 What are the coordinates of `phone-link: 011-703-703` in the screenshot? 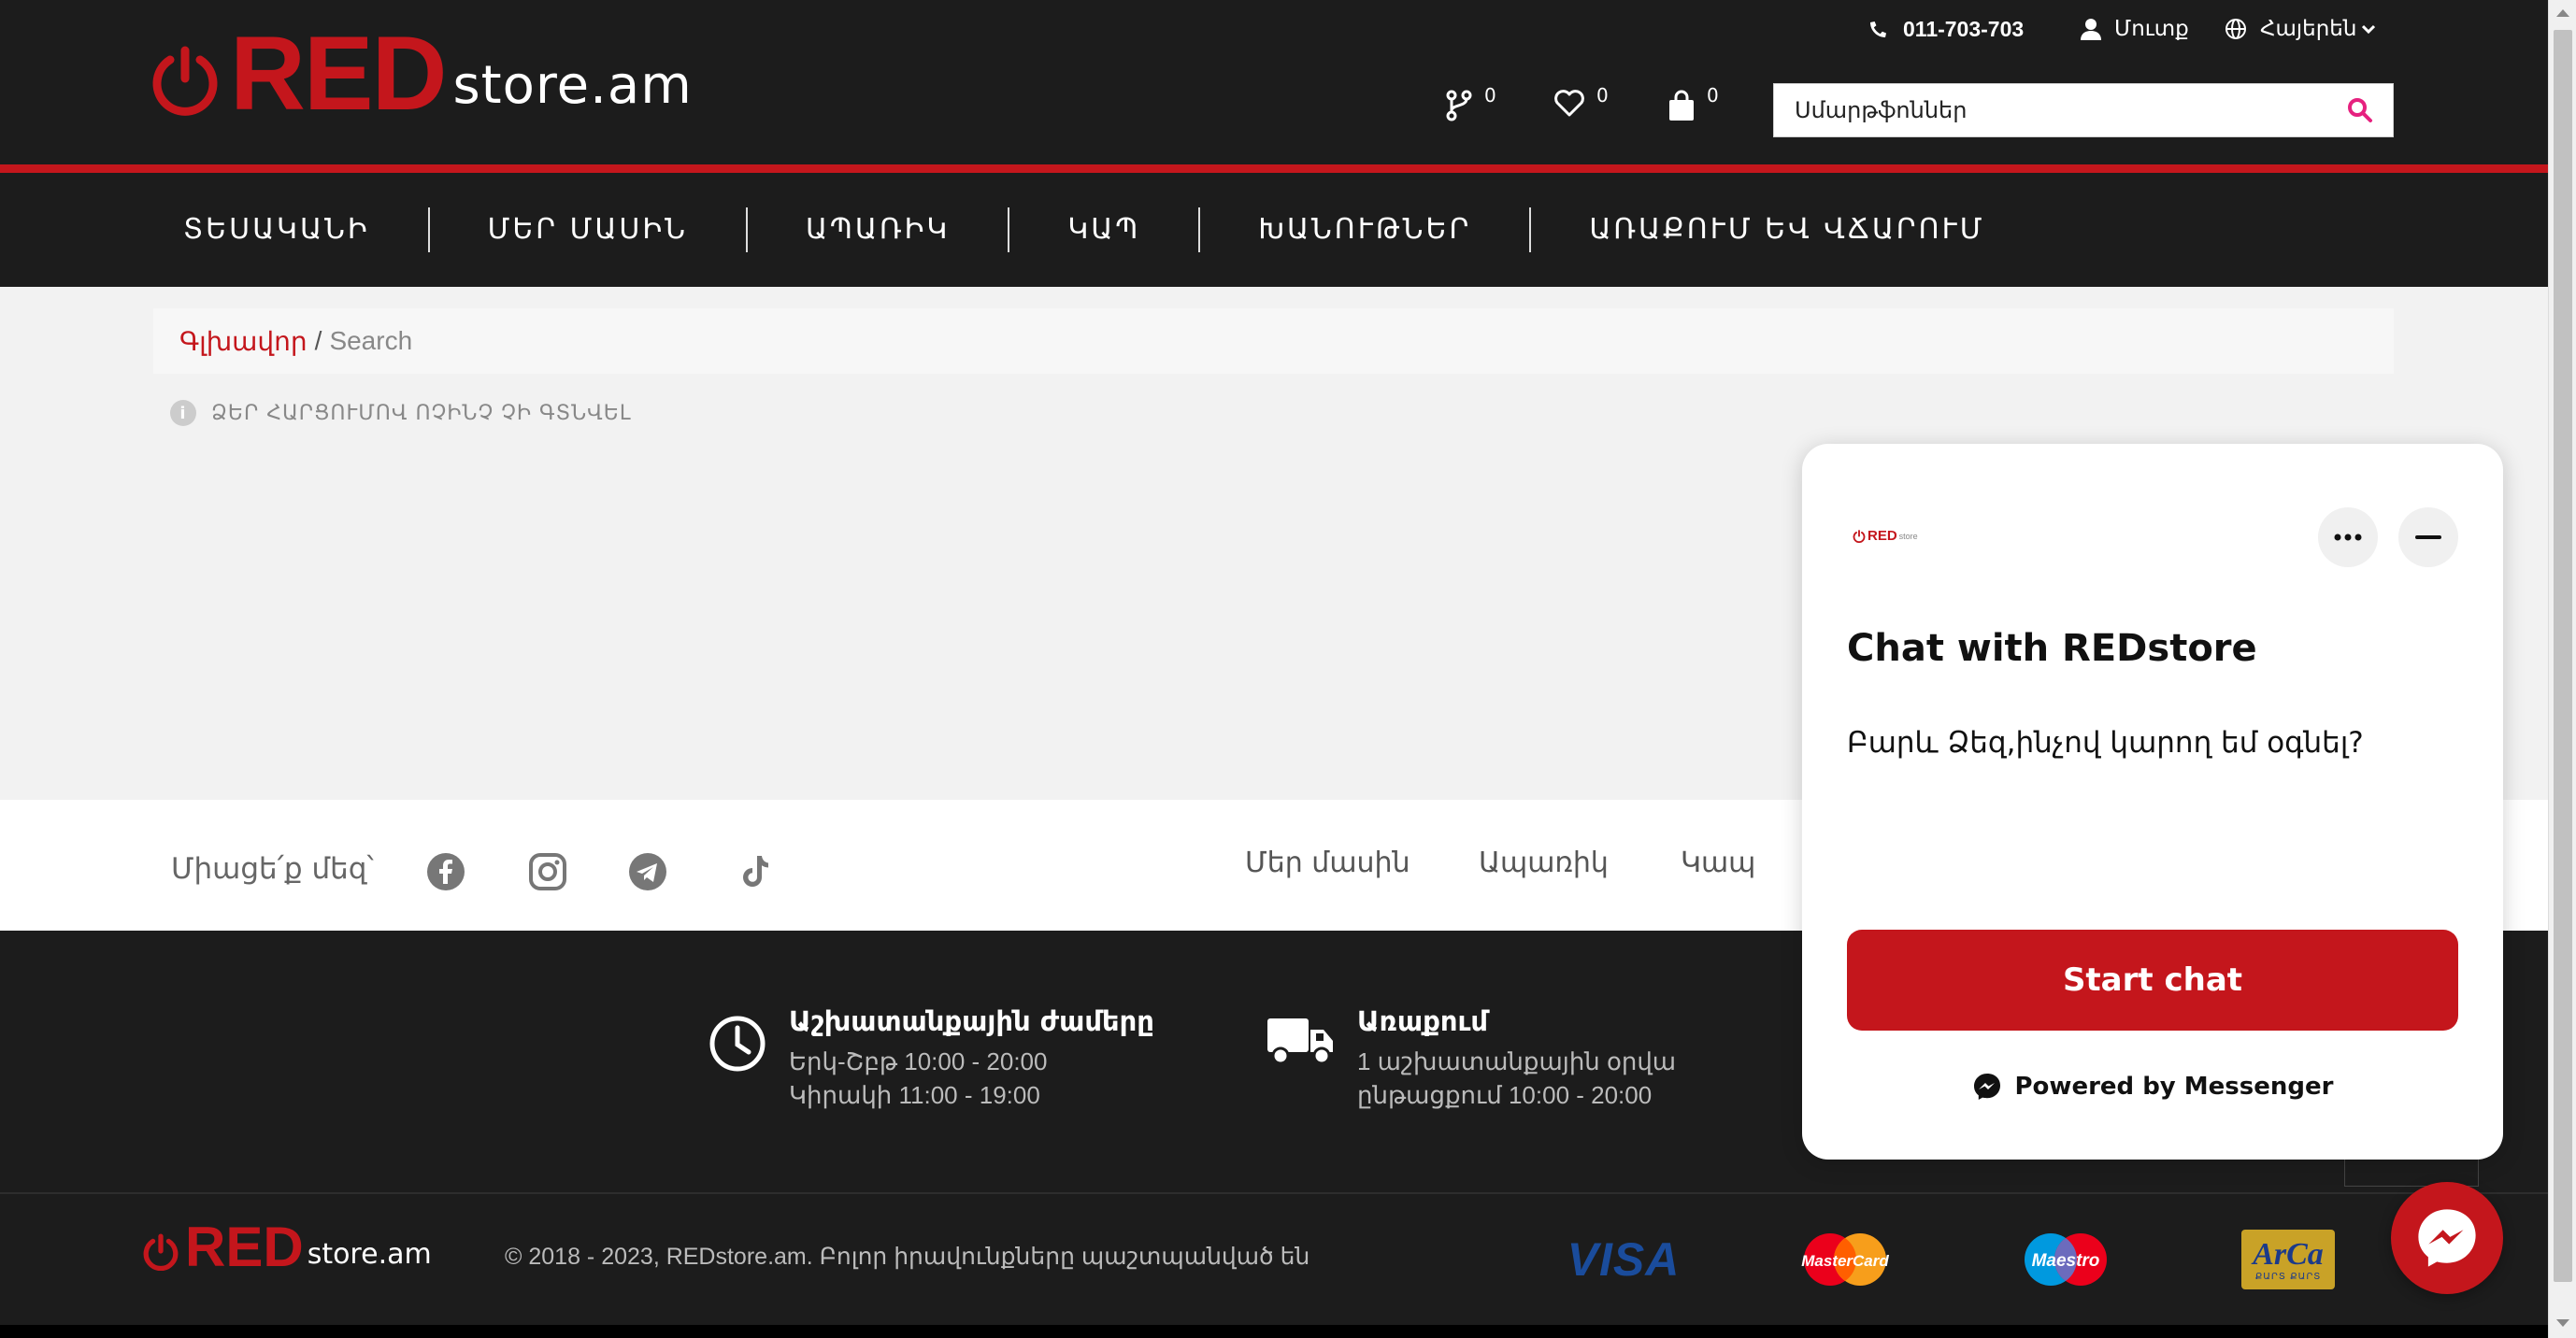 It's located at (1946, 29).